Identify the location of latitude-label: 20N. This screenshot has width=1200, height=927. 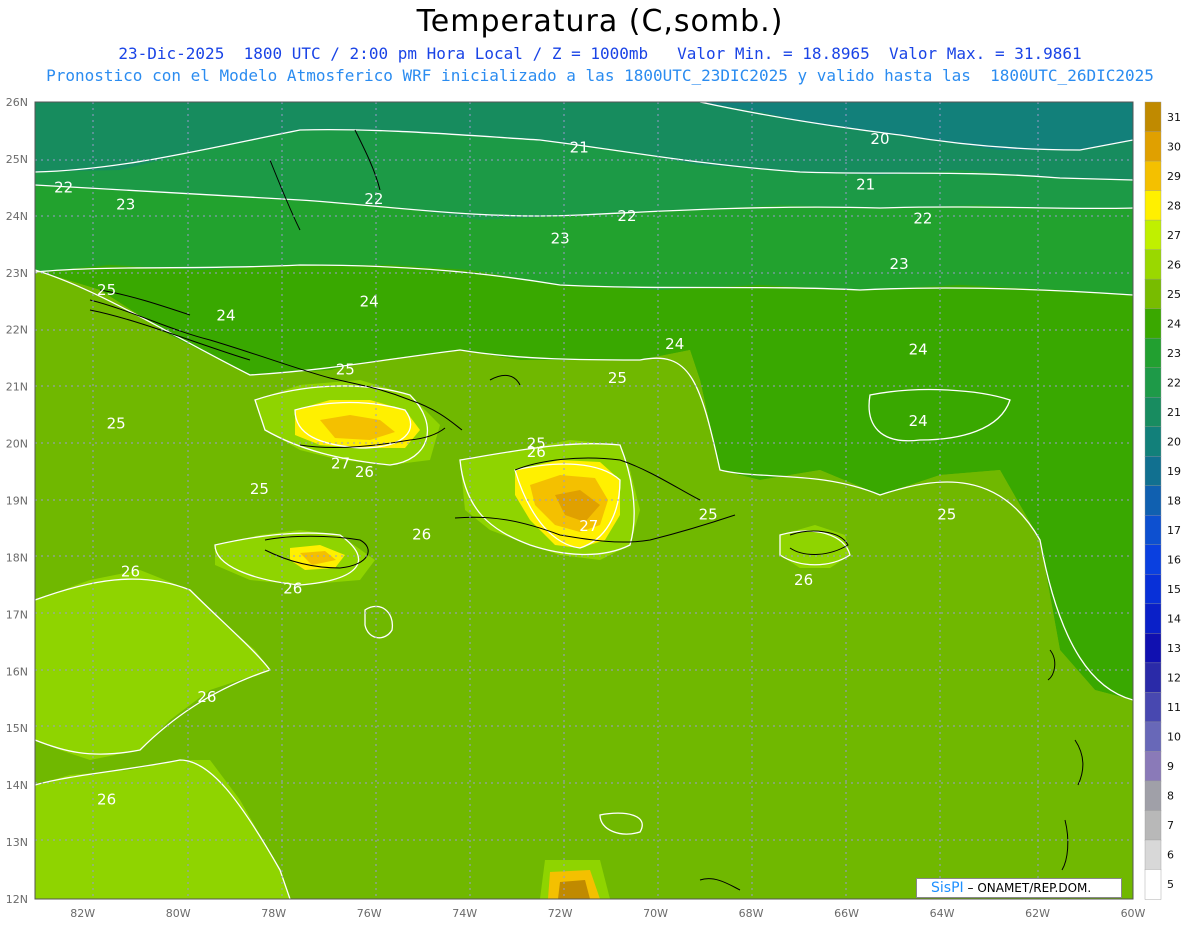
(17, 444).